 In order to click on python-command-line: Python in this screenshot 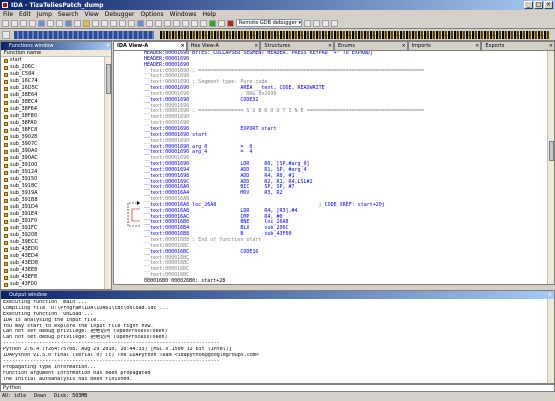, I will do `click(277, 388)`.